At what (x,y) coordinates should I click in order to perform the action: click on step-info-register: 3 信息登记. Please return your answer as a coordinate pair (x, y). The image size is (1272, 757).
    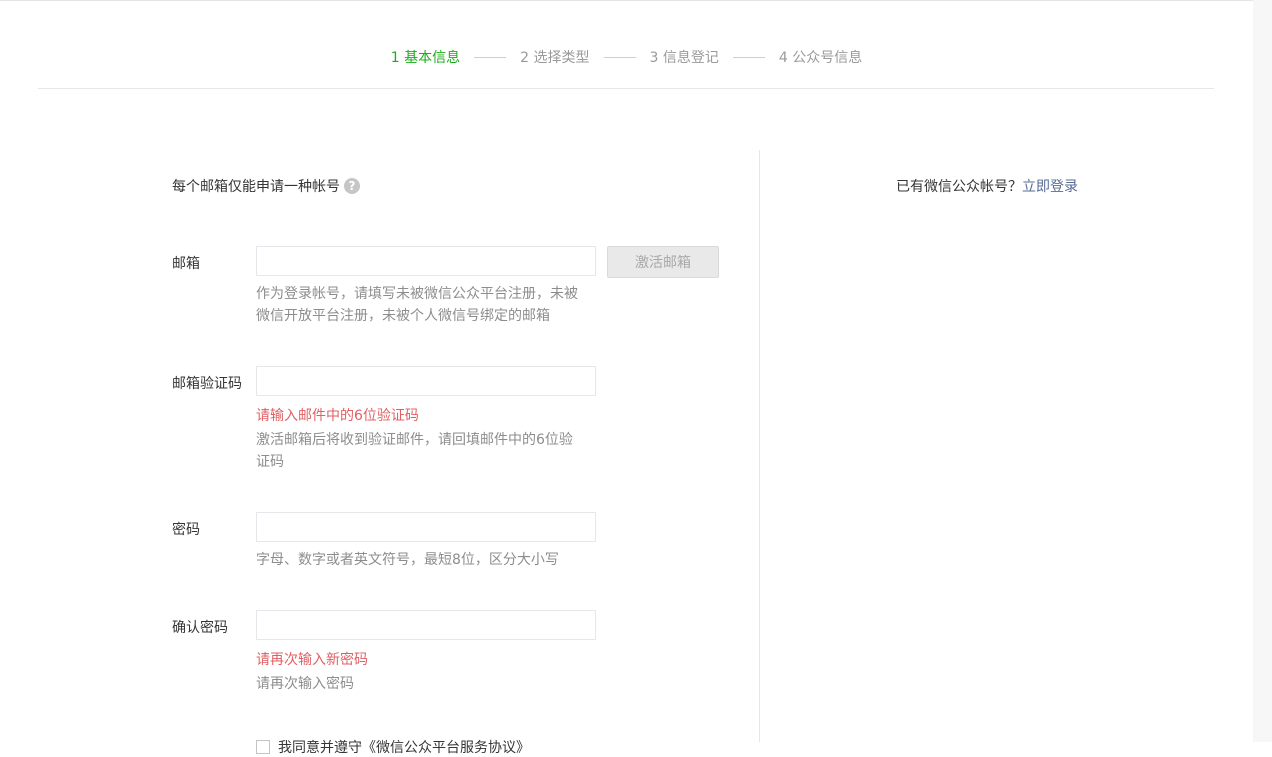
    Looking at the image, I should click on (684, 58).